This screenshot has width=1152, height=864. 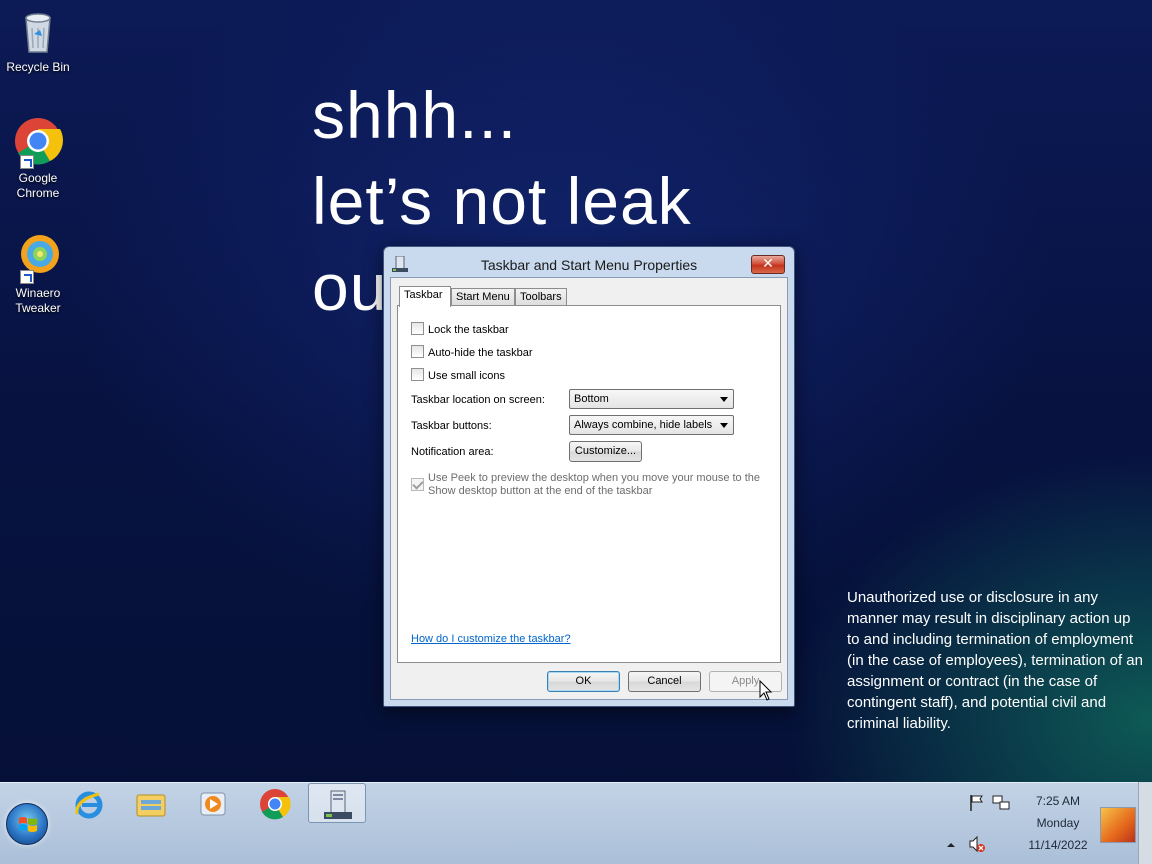 I want to click on taskbar-windows-explorer, so click(x=151, y=803).